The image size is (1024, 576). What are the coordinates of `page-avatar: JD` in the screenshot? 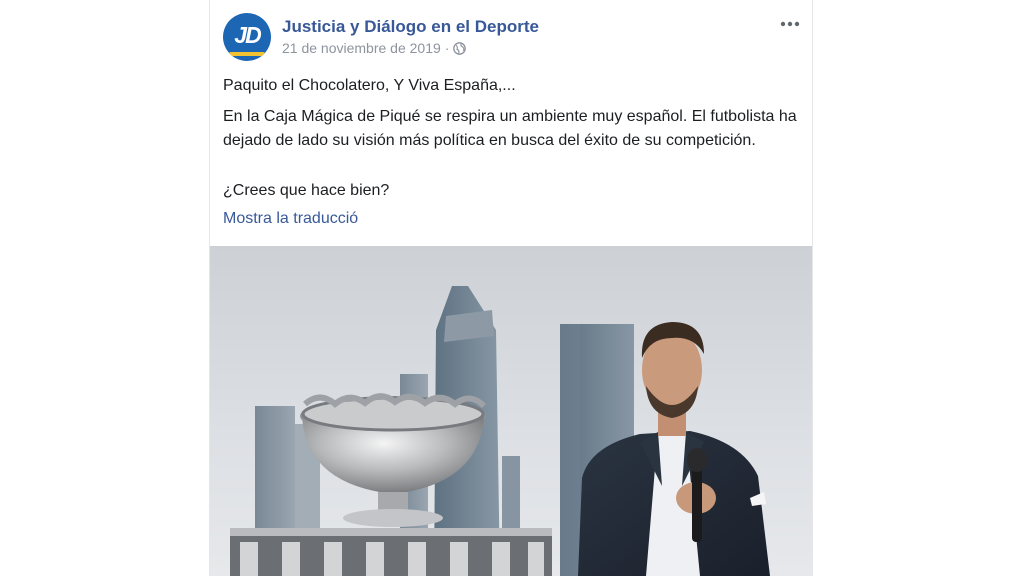 It's located at (247, 37).